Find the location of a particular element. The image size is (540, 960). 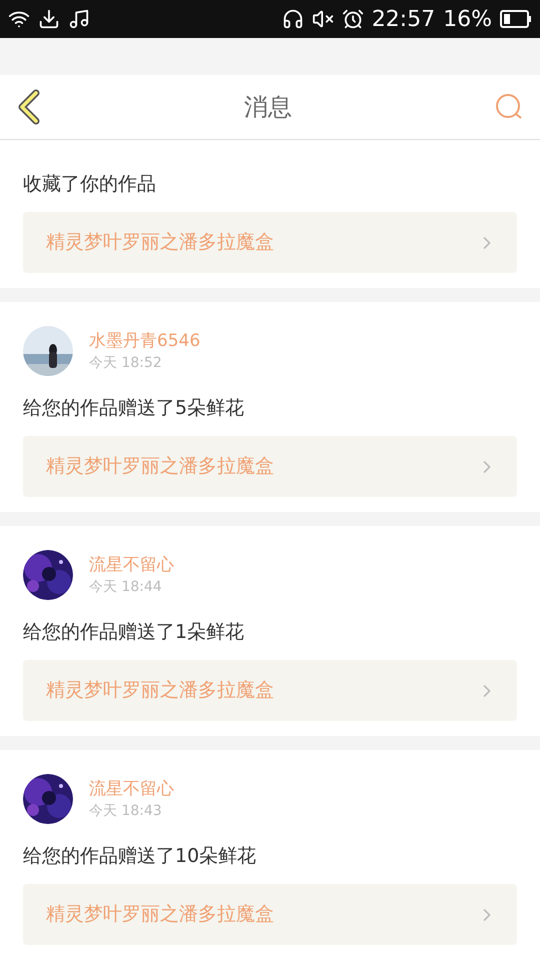

download-icon is located at coordinates (49, 19).